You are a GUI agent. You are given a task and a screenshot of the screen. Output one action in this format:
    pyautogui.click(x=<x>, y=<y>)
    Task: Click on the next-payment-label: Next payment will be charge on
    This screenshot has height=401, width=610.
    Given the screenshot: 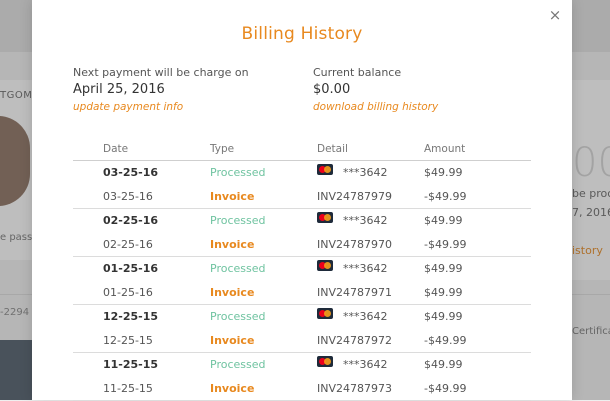 What is the action you would take?
    pyautogui.click(x=161, y=72)
    